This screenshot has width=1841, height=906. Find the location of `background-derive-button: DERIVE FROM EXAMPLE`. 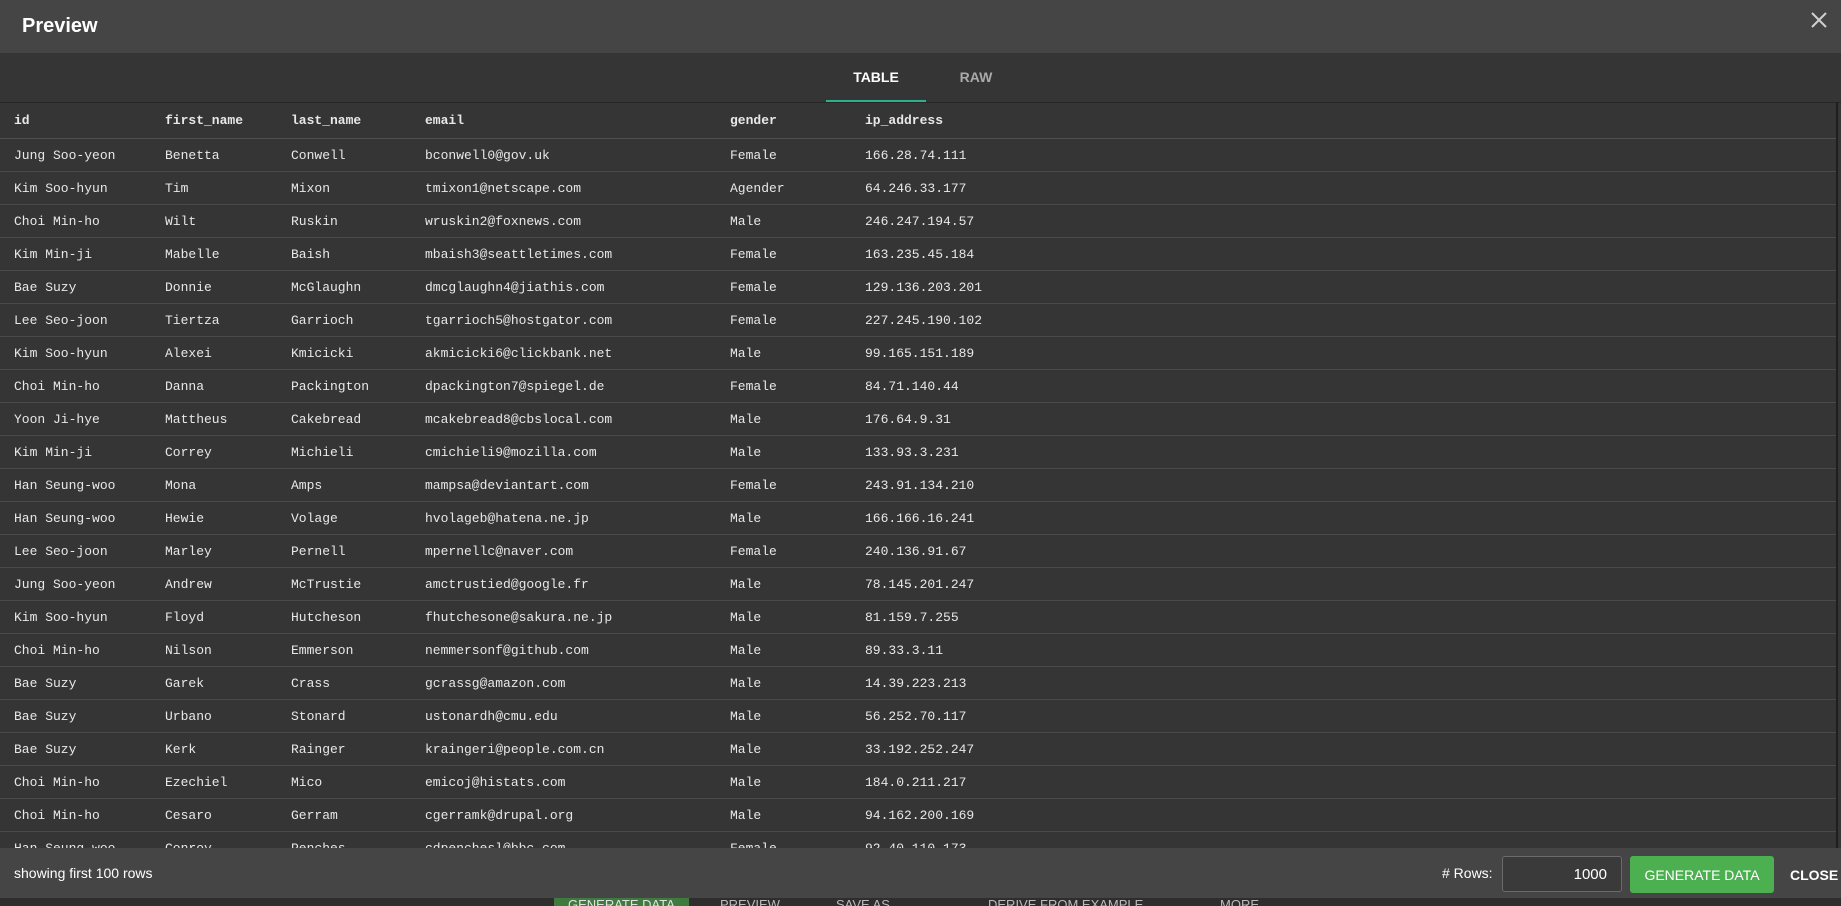

background-derive-button: DERIVE FROM EXAMPLE is located at coordinates (1066, 902).